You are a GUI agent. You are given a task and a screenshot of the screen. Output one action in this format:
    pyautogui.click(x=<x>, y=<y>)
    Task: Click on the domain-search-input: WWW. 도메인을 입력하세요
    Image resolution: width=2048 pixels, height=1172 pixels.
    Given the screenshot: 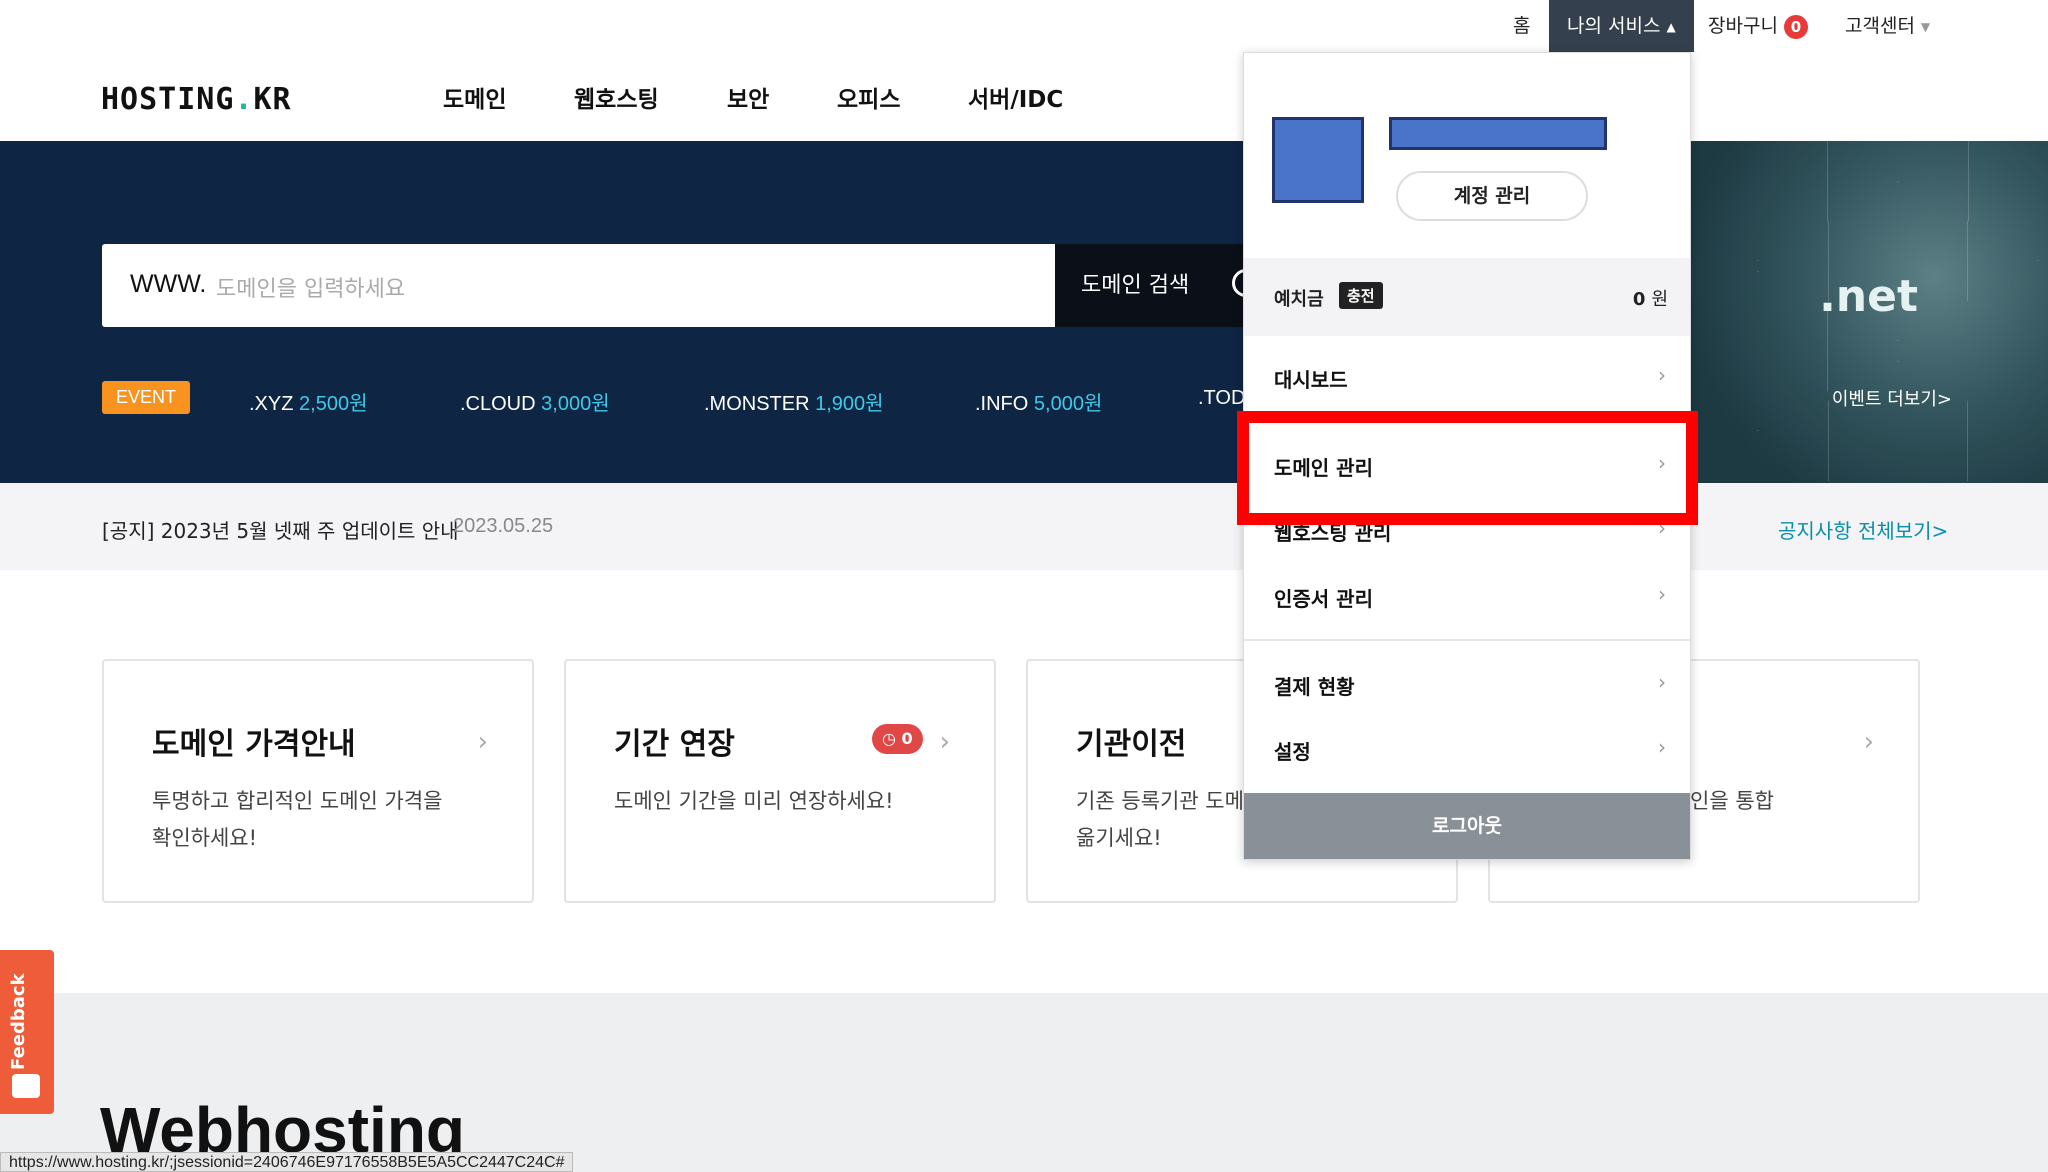 What is the action you would take?
    pyautogui.click(x=578, y=285)
    